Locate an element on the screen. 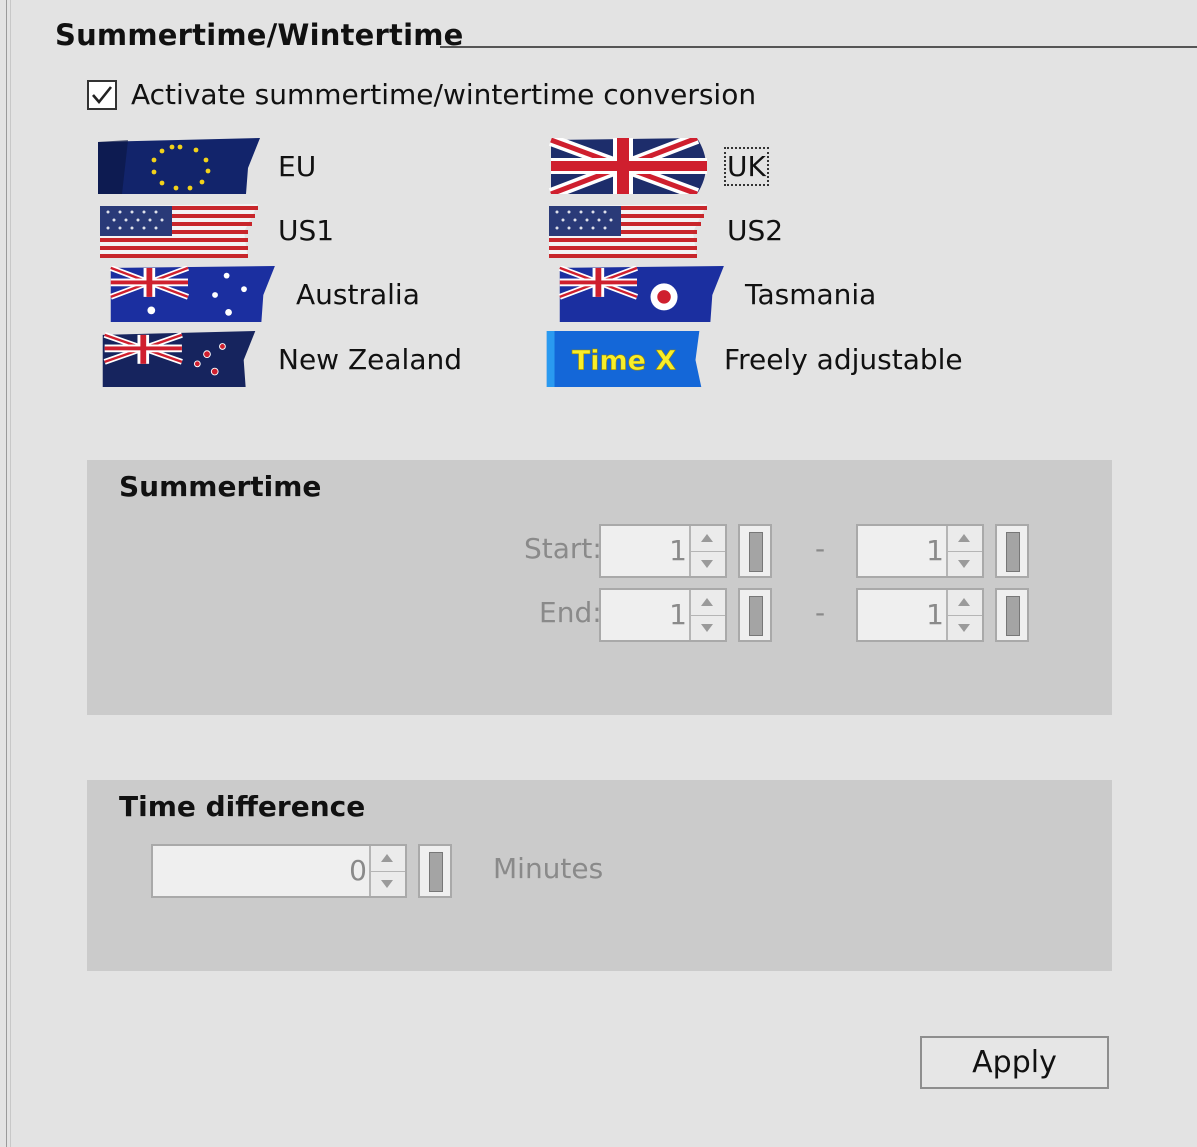  start-value-2-slider is located at coordinates (1012, 551).